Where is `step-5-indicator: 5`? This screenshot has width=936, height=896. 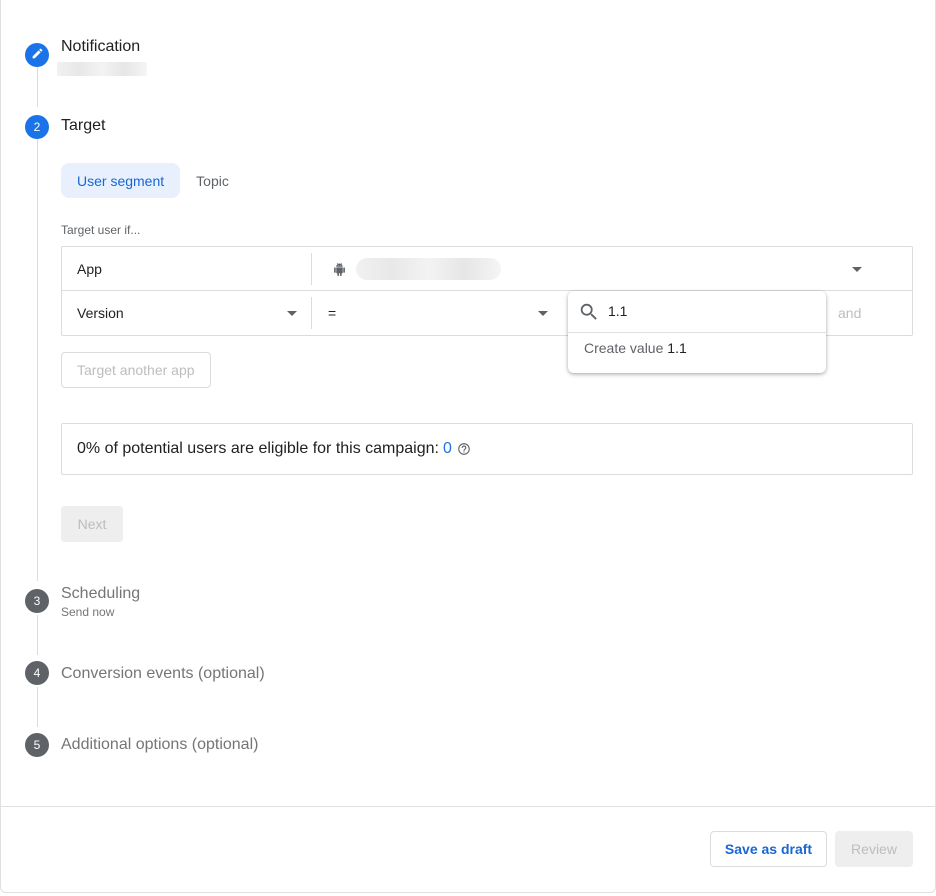 step-5-indicator: 5 is located at coordinates (37, 745).